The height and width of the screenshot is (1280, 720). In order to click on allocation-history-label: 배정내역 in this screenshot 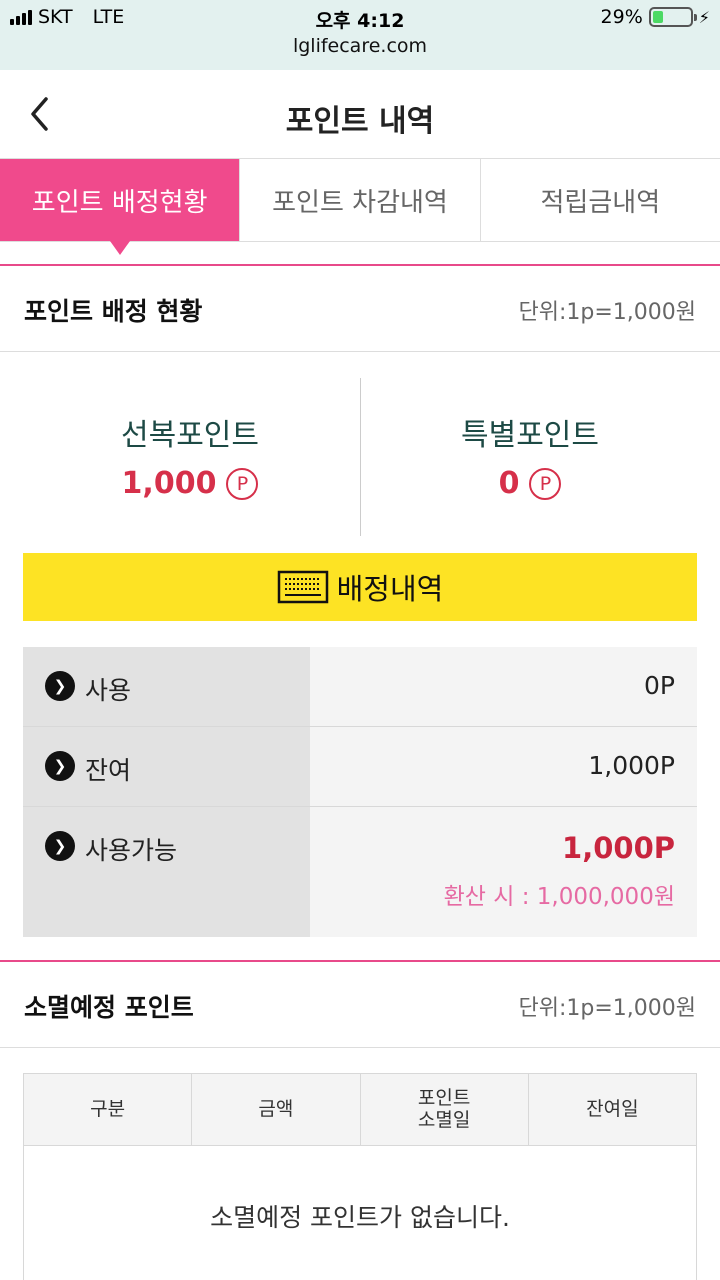, I will do `click(390, 589)`.